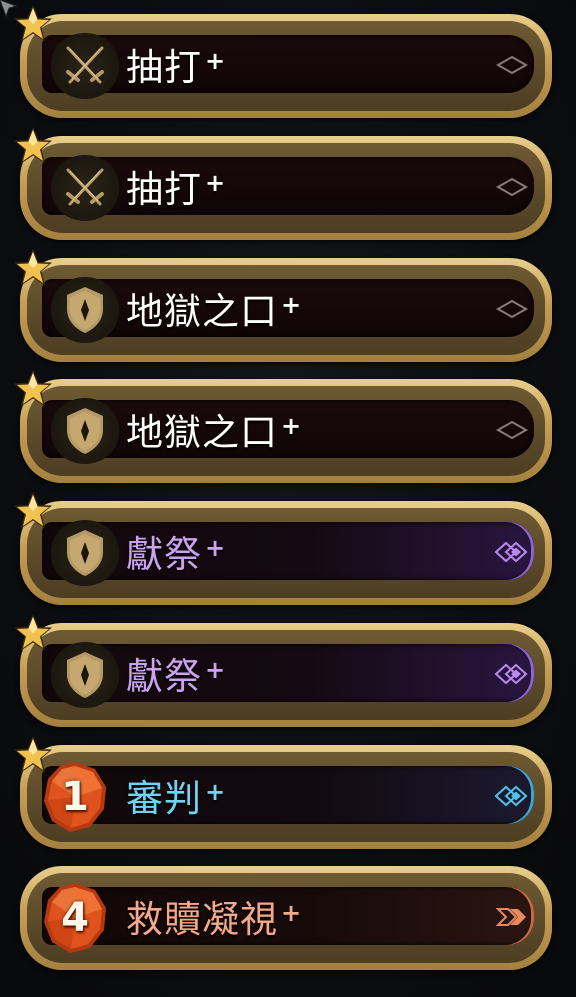 This screenshot has height=997, width=576. Describe the element at coordinates (512, 917) in the screenshot. I see `rarity-legendary-icon` at that location.